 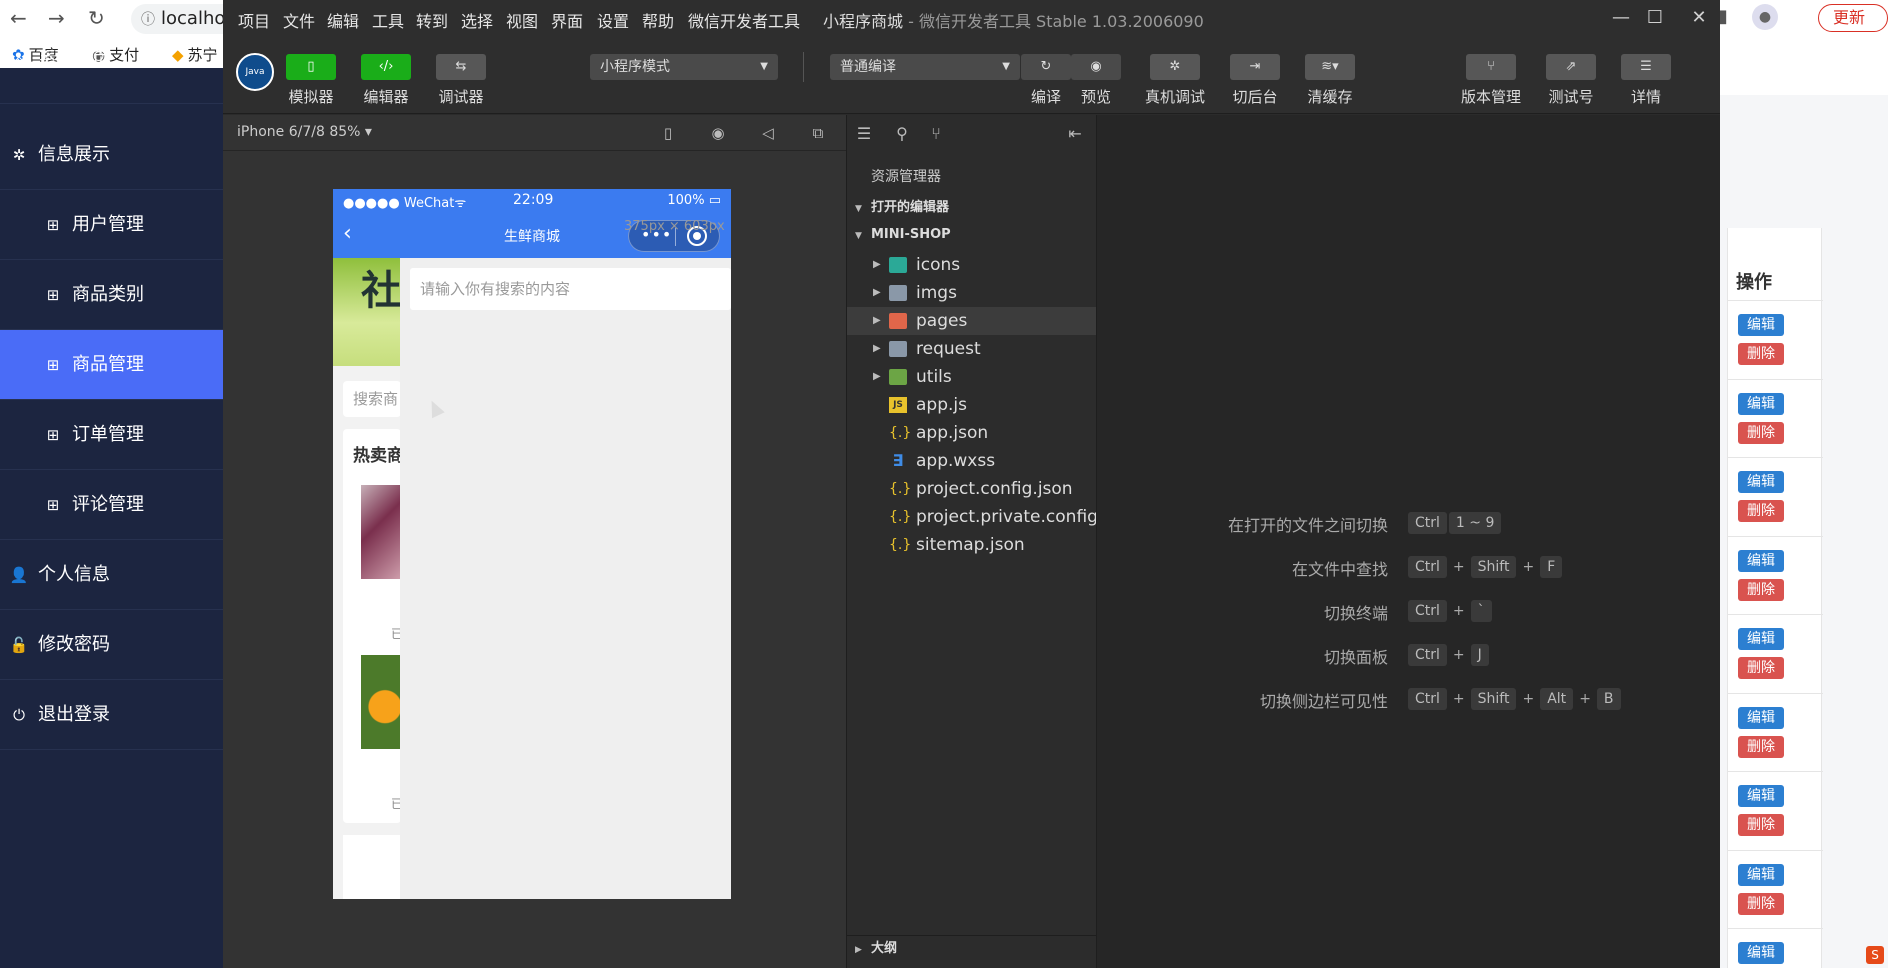 What do you see at coordinates (19, 645) in the screenshot?
I see `lock-icon: 🔓` at bounding box center [19, 645].